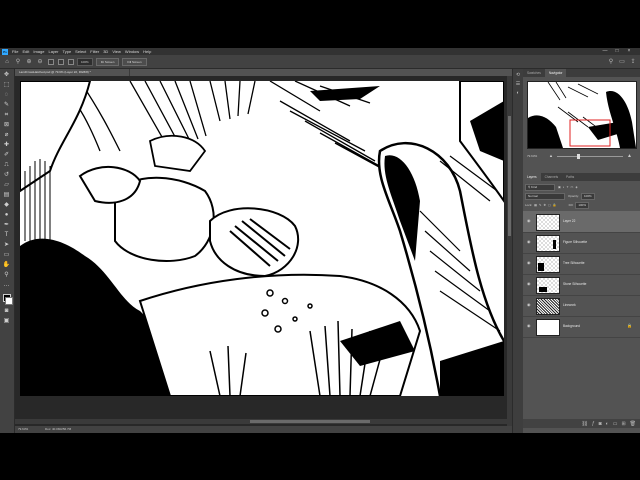 This screenshot has height=480, width=640. I want to click on scrubby-zoom-checkbox, so click(71, 61).